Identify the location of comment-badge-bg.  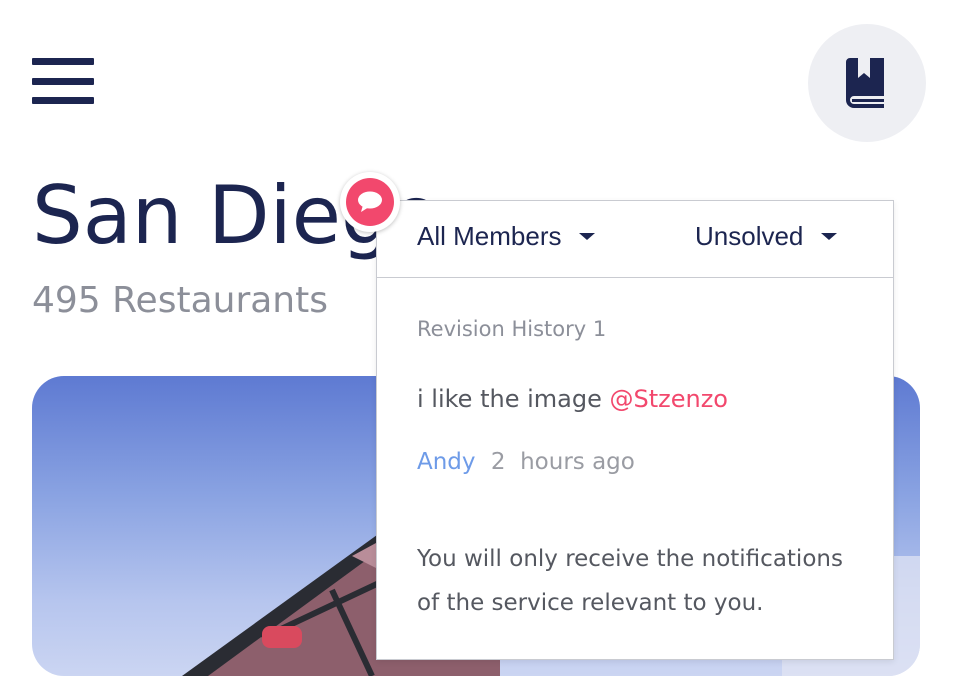
(370, 202).